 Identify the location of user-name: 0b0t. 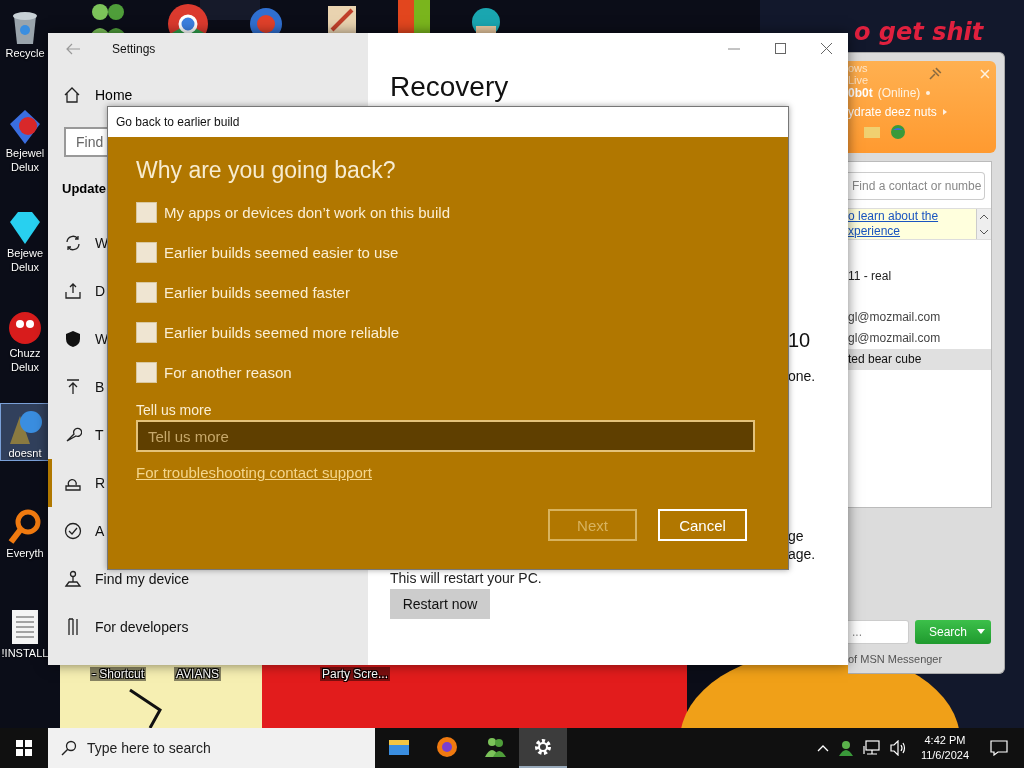
(860, 93).